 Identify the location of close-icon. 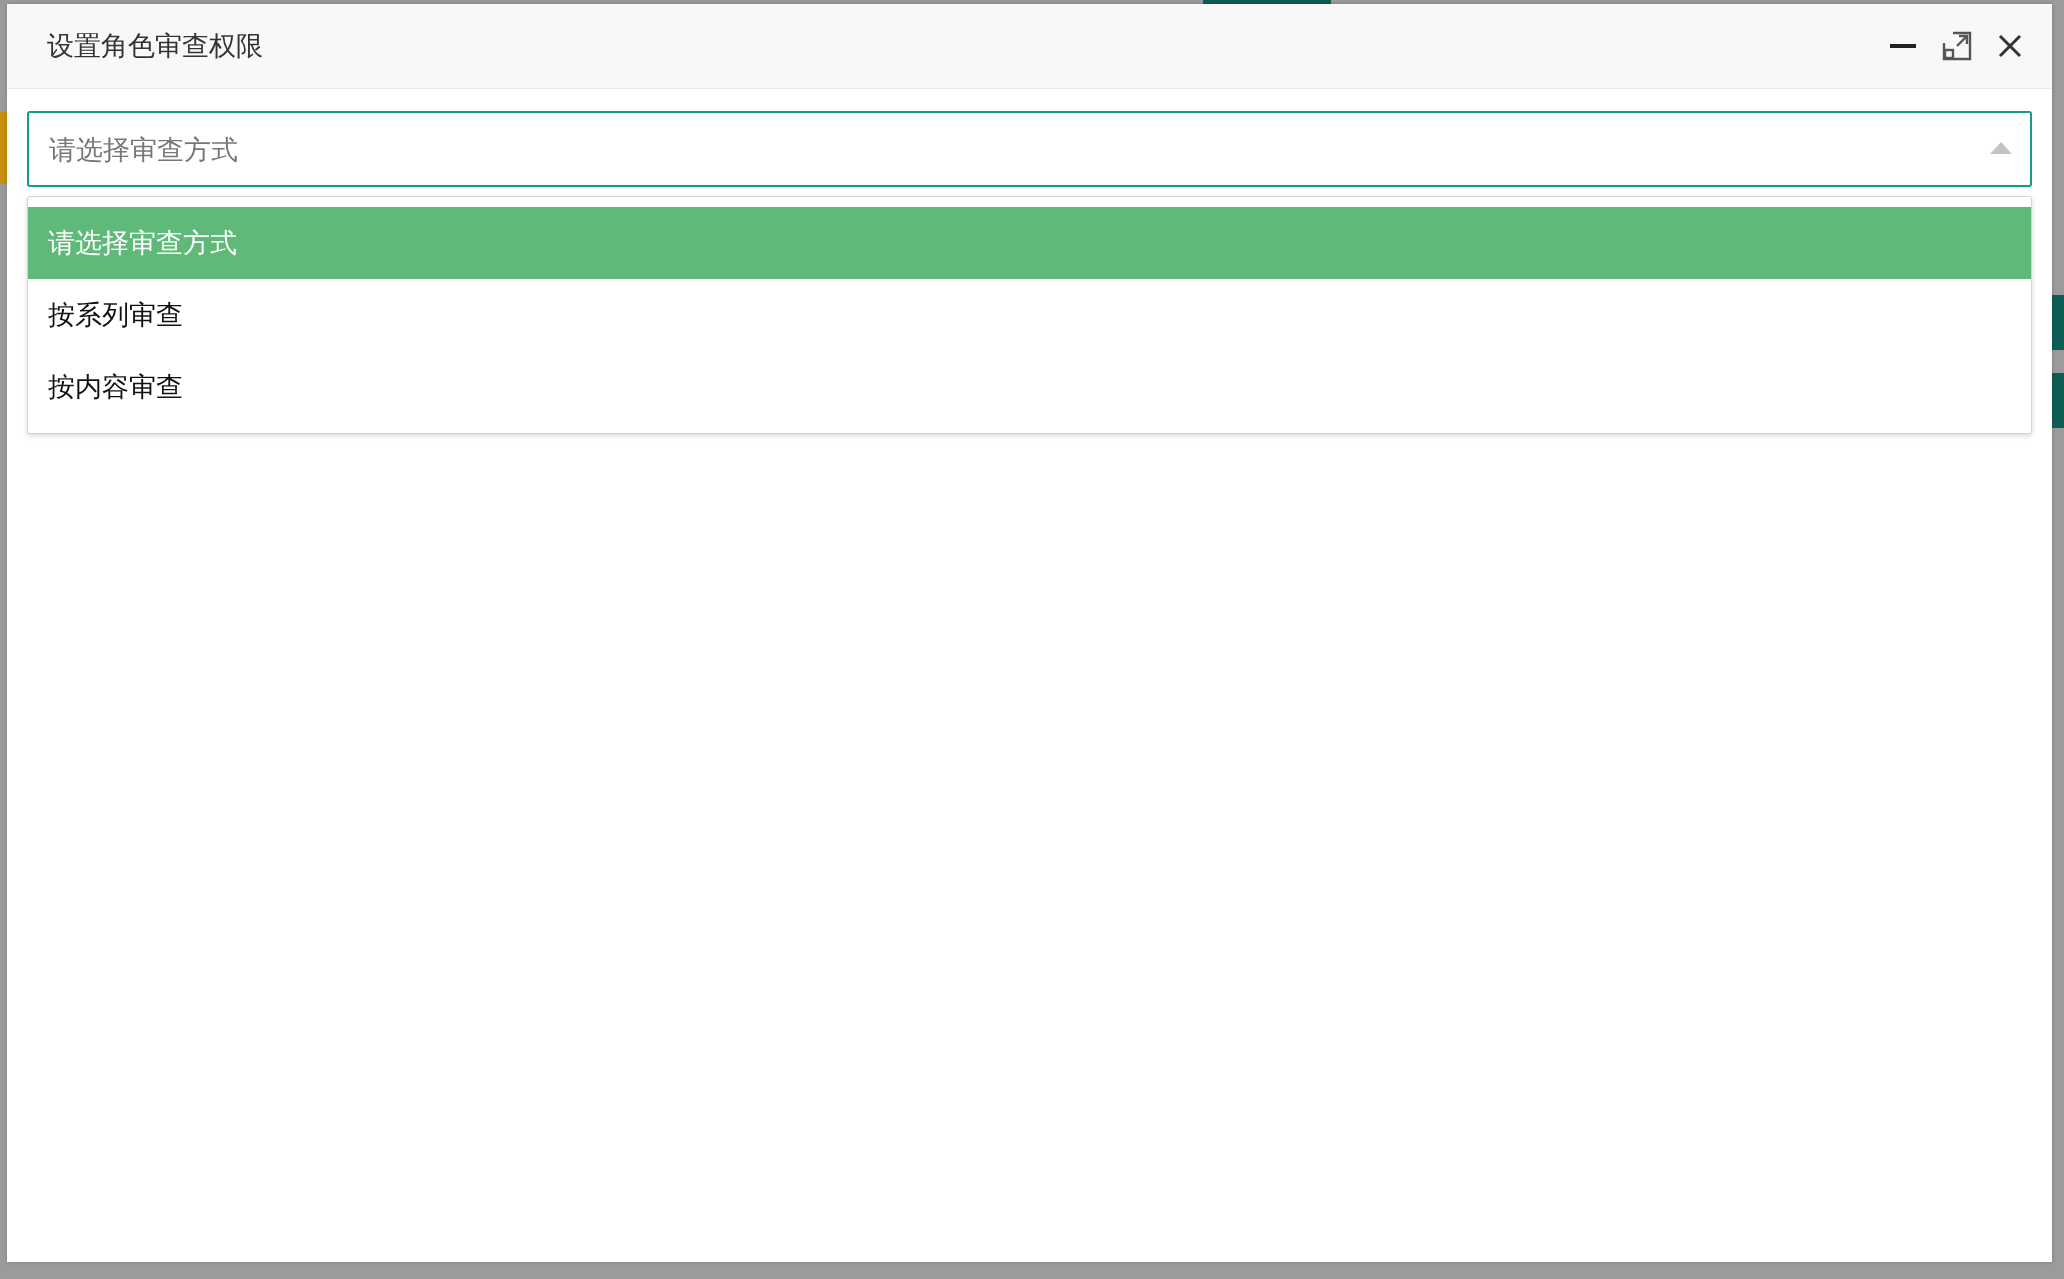
(2010, 46).